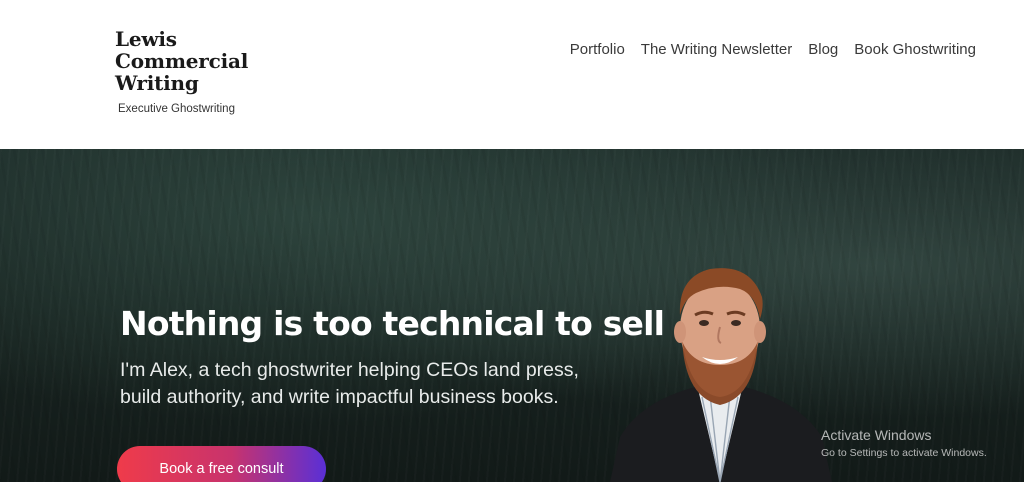 The width and height of the screenshot is (1024, 482). What do you see at coordinates (221, 464) in the screenshot?
I see `book-consult-button: Book a free consult` at bounding box center [221, 464].